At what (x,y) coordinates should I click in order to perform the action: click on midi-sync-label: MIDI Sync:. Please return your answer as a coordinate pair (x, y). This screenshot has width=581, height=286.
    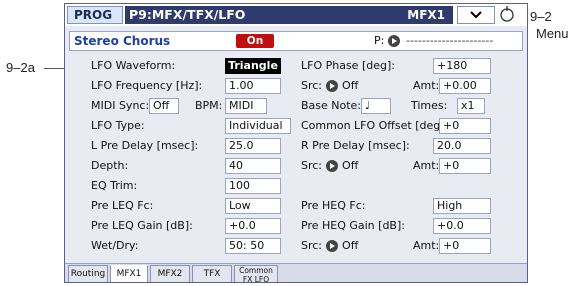
    Looking at the image, I should click on (120, 105).